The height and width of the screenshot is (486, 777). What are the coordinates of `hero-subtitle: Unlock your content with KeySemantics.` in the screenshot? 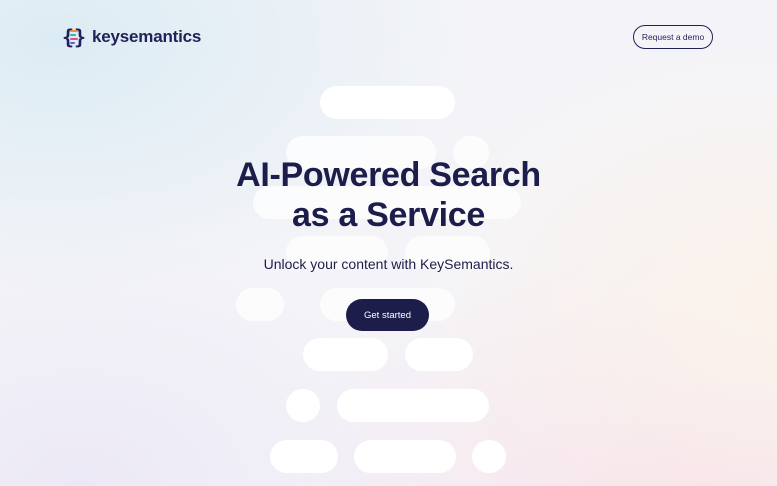 It's located at (388, 264).